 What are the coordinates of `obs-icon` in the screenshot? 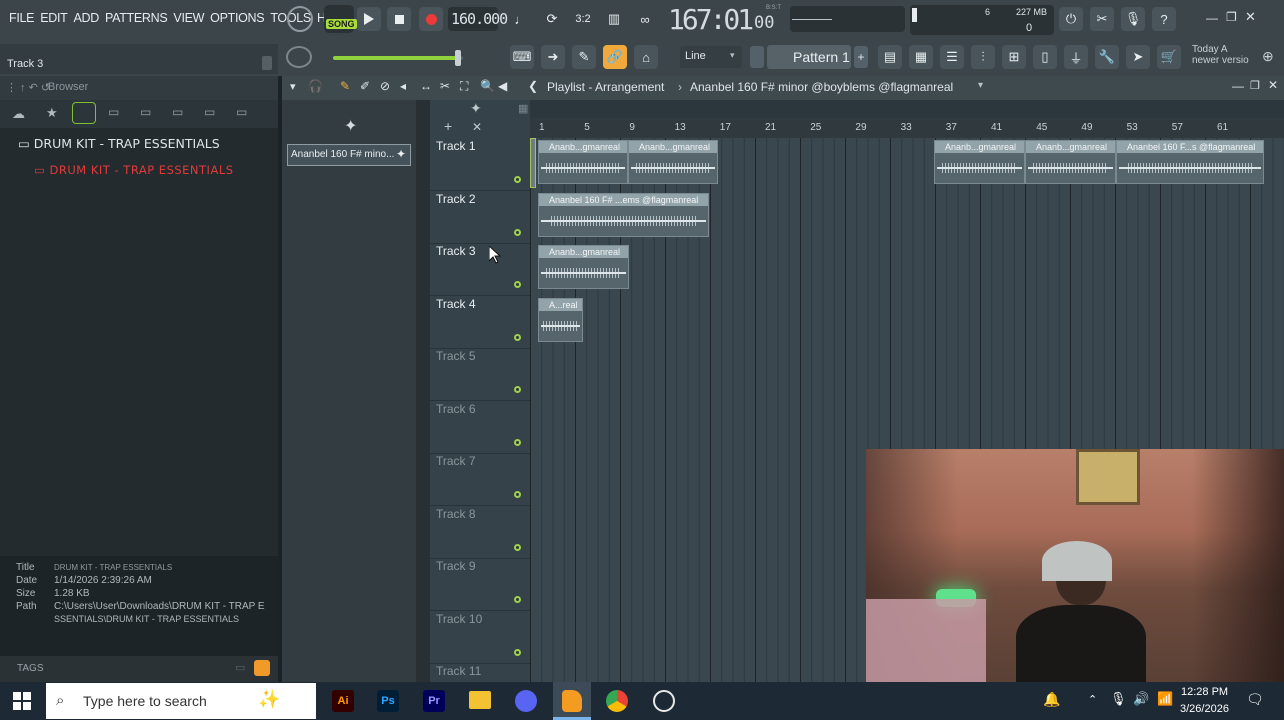 It's located at (664, 701).